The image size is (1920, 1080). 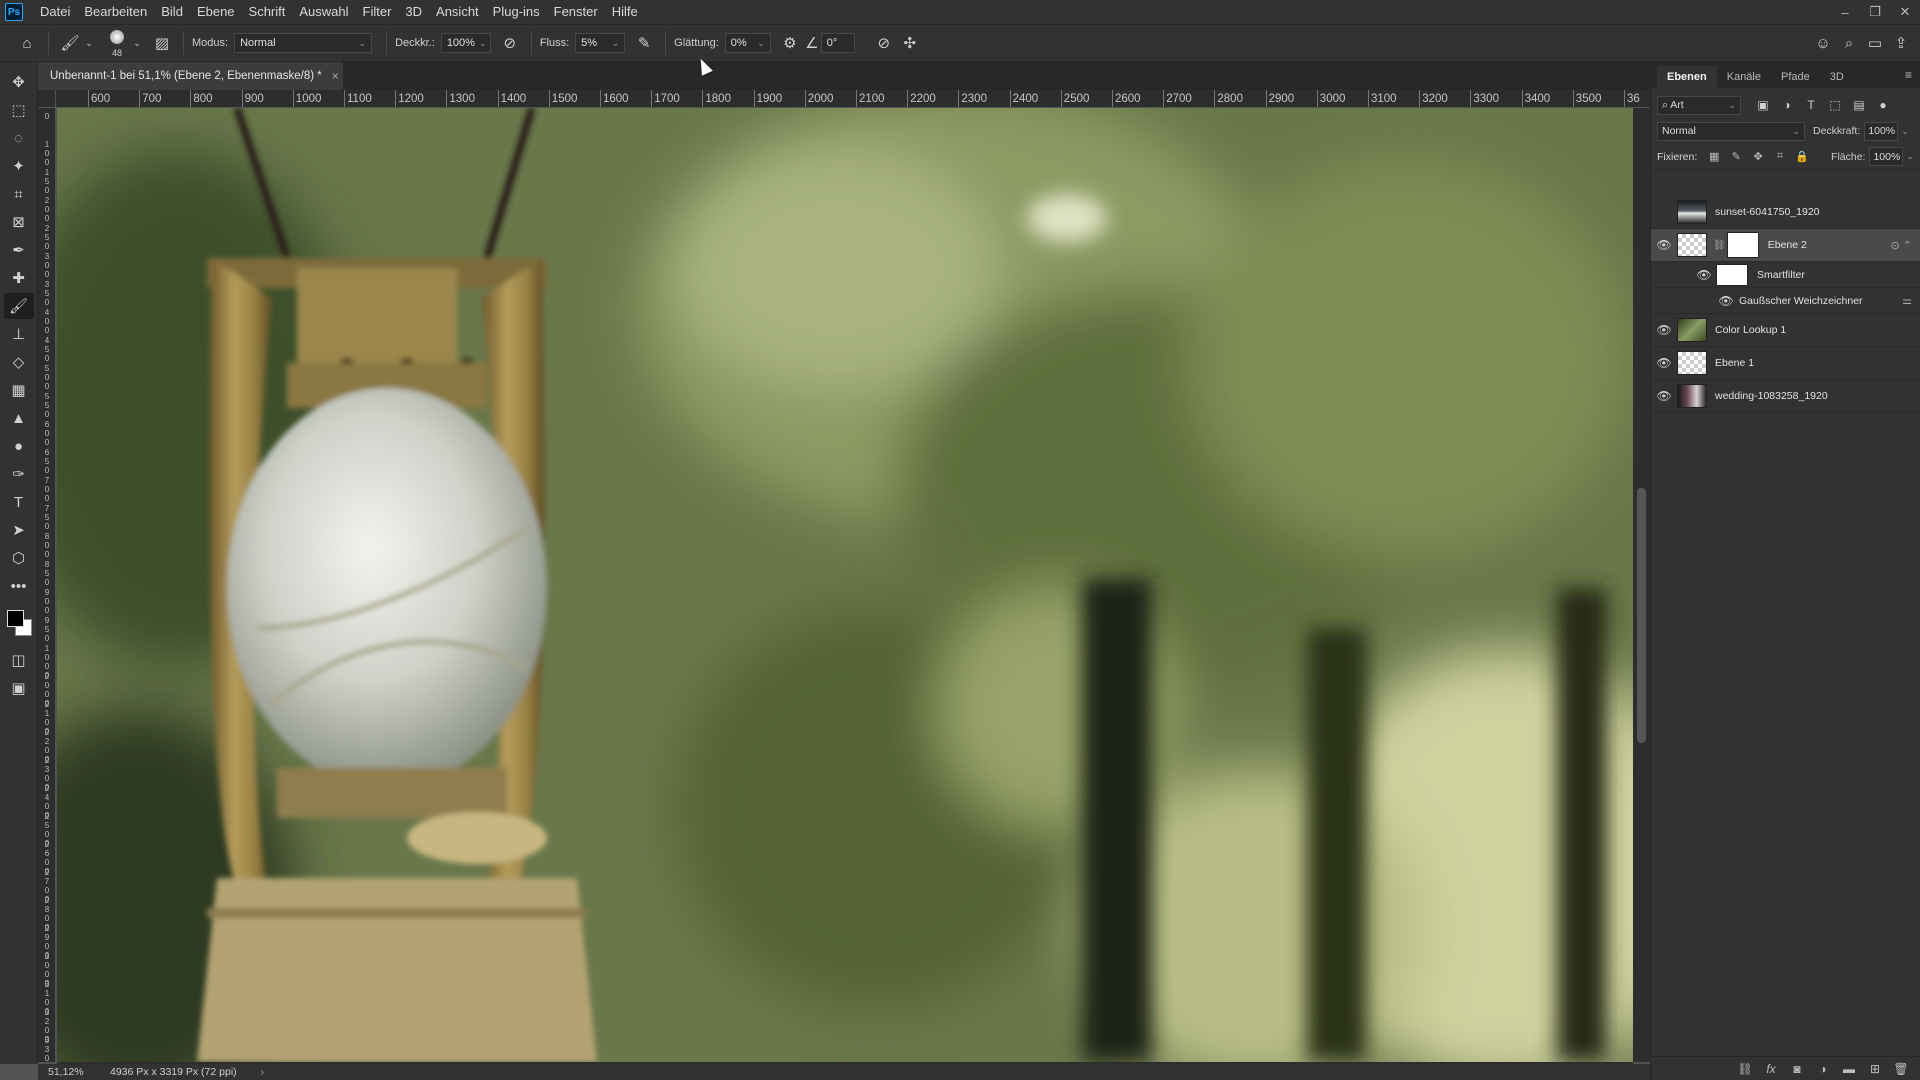 What do you see at coordinates (1823, 43) in the screenshot?
I see `share-user-icon: ☺` at bounding box center [1823, 43].